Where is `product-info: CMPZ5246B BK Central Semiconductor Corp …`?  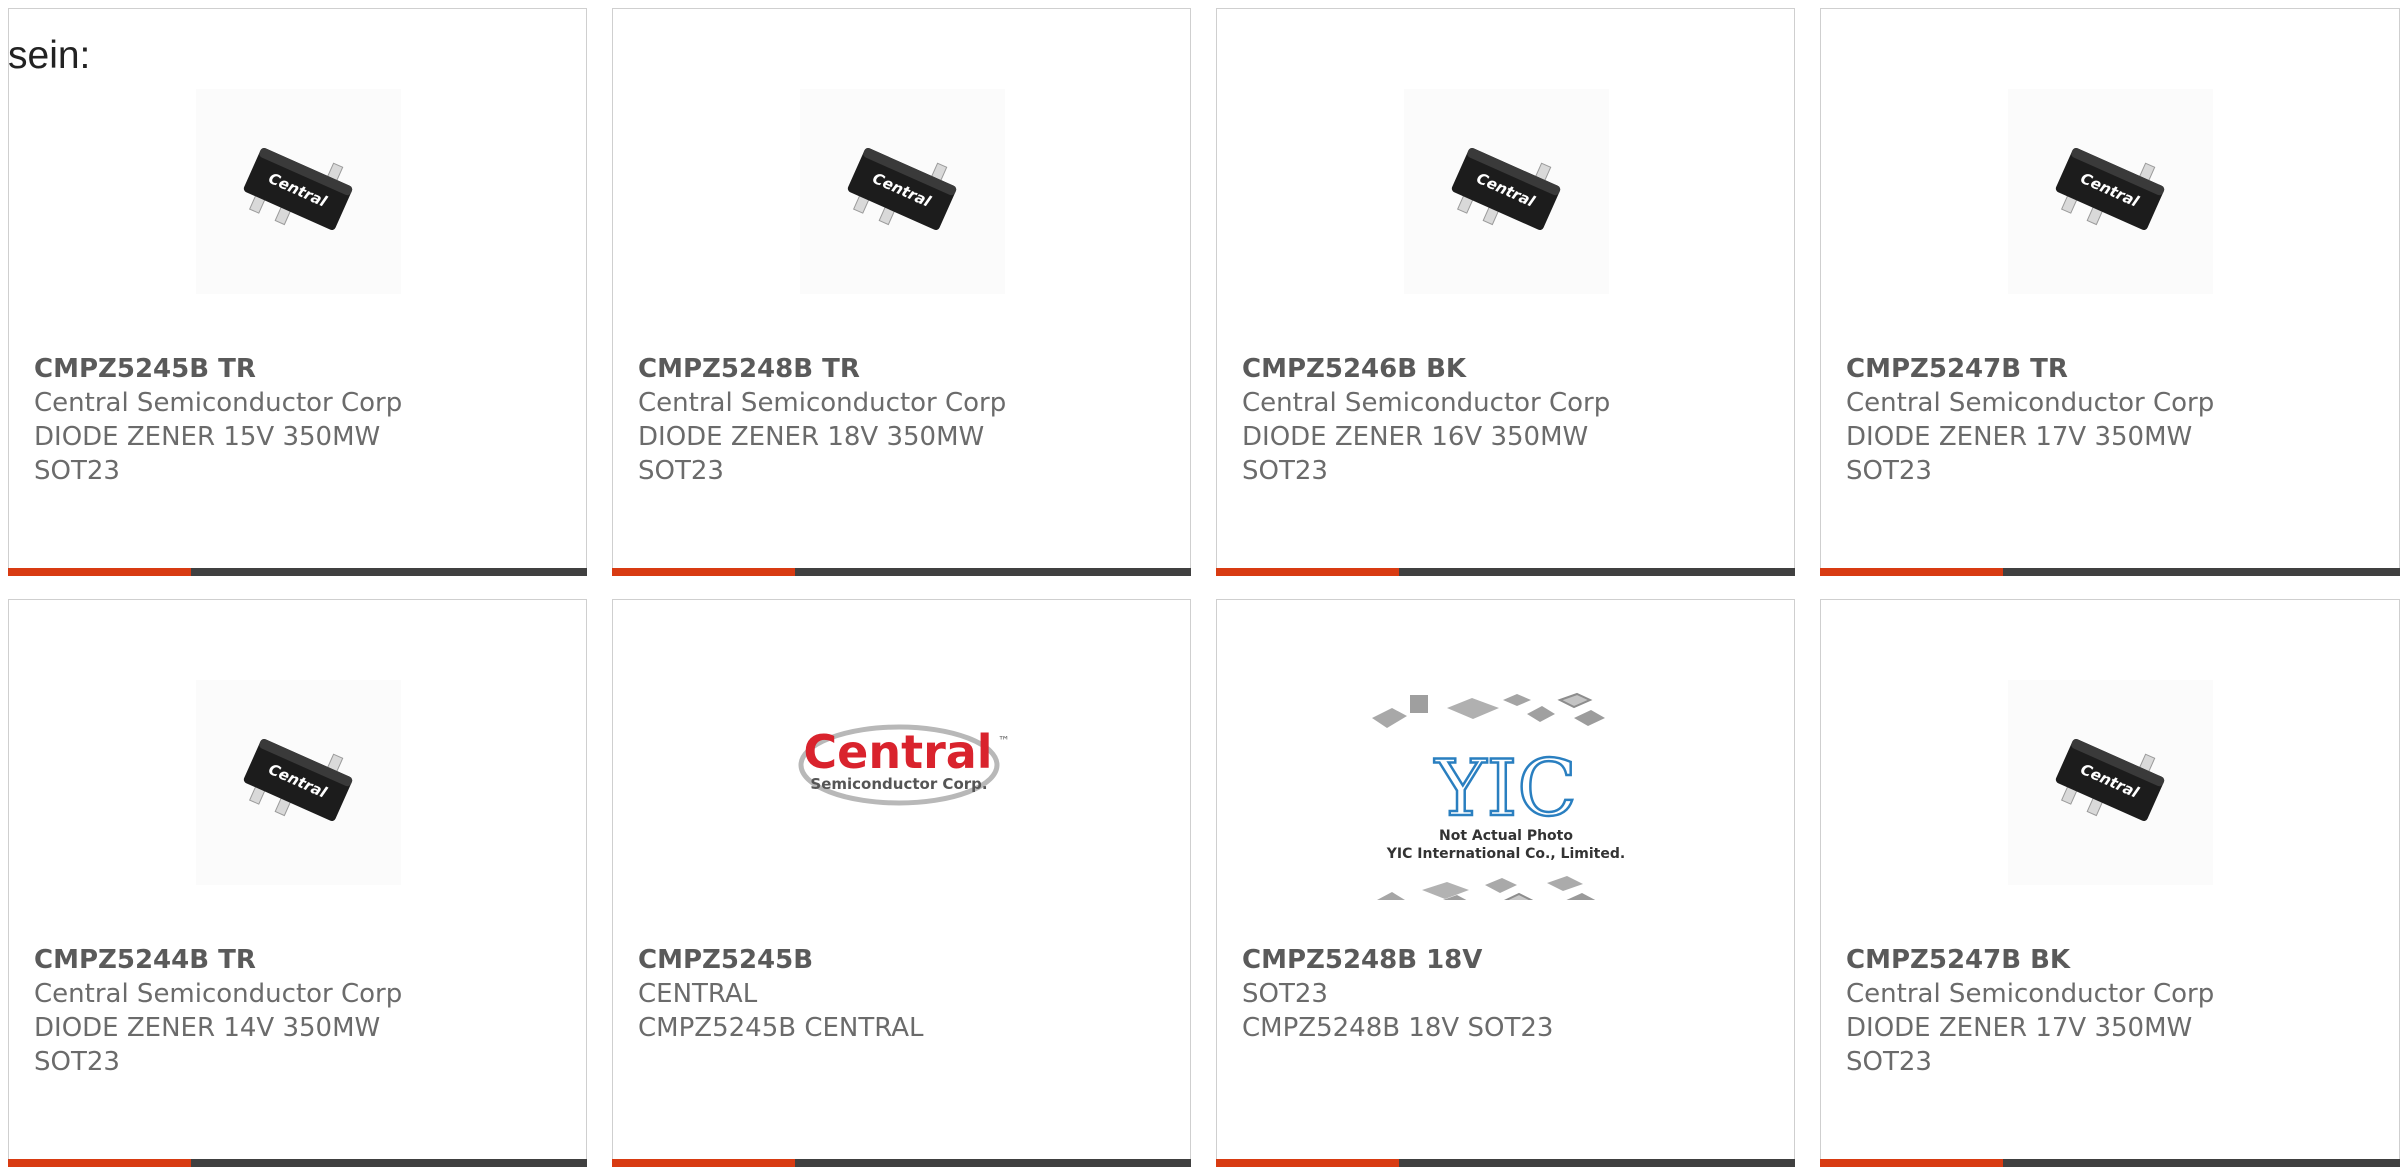 product-info: CMPZ5246B BK Central Semiconductor Corp … is located at coordinates (1513, 420).